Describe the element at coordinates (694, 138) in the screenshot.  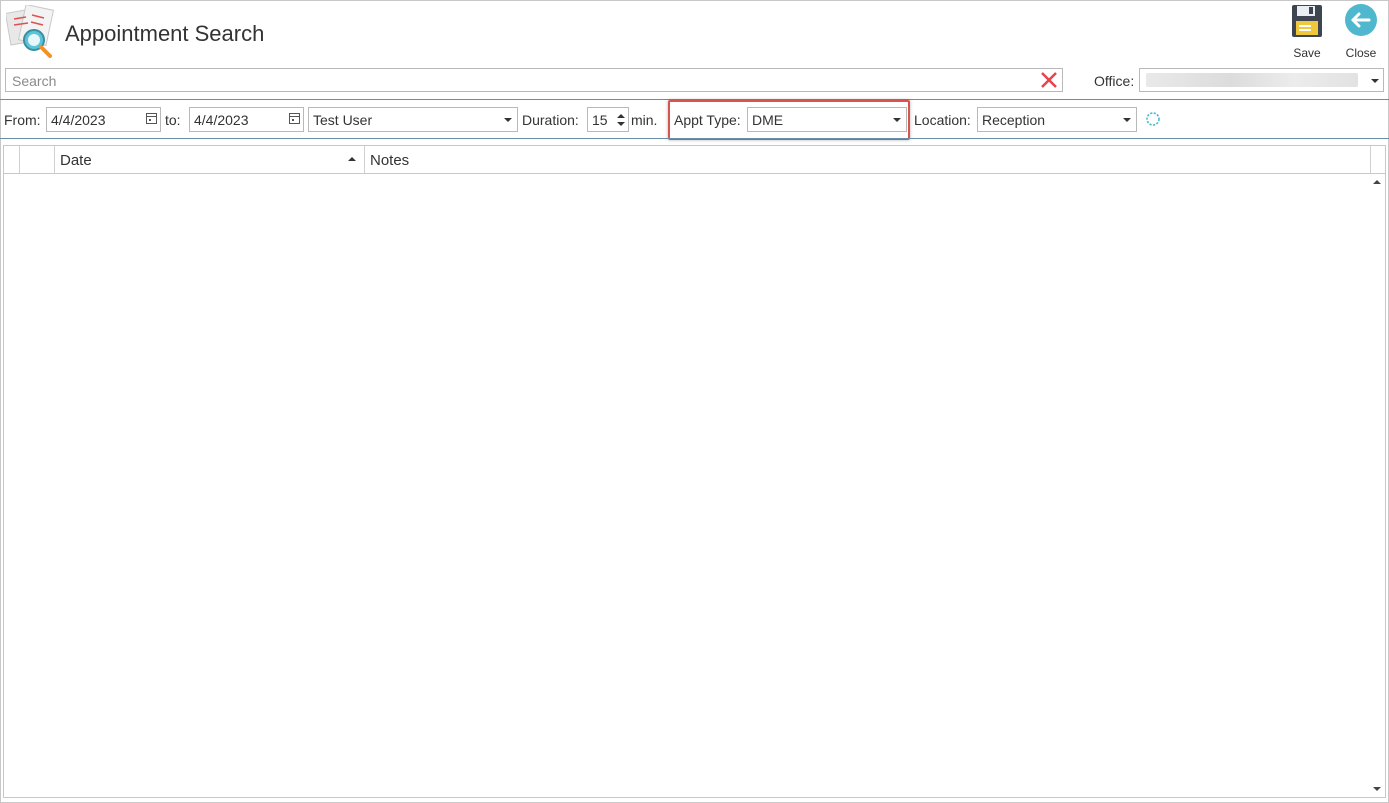
I see `filter-divider` at that location.